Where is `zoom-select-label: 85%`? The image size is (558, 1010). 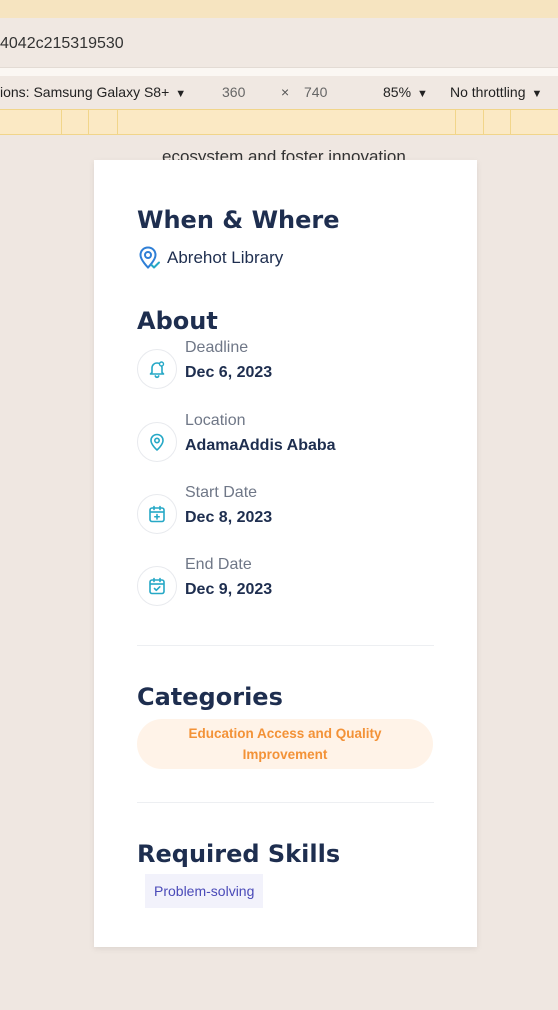
zoom-select-label: 85% is located at coordinates (397, 92).